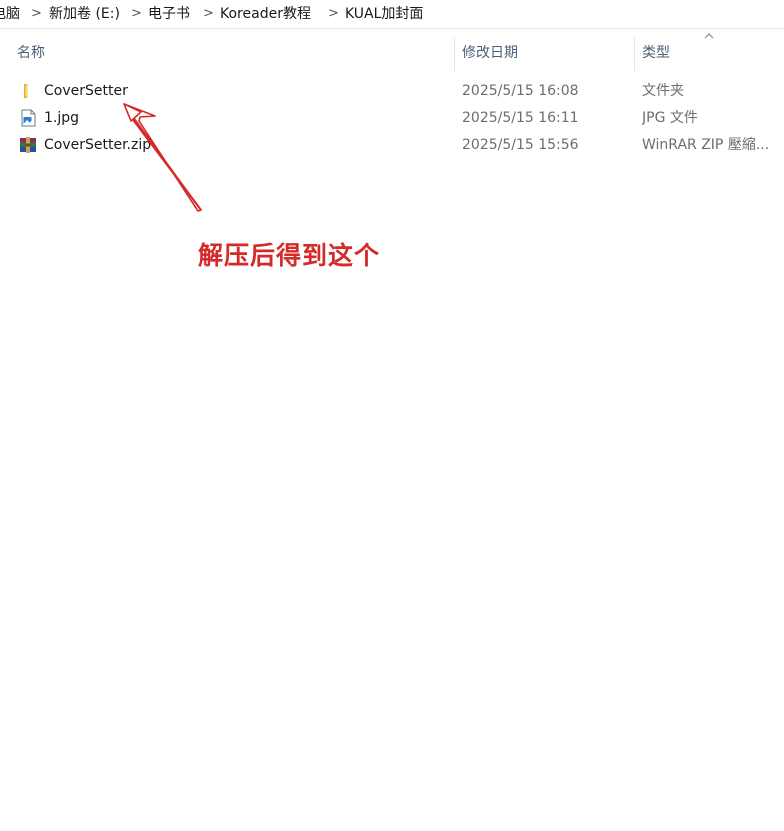  I want to click on column-header-type: 类型, so click(656, 53).